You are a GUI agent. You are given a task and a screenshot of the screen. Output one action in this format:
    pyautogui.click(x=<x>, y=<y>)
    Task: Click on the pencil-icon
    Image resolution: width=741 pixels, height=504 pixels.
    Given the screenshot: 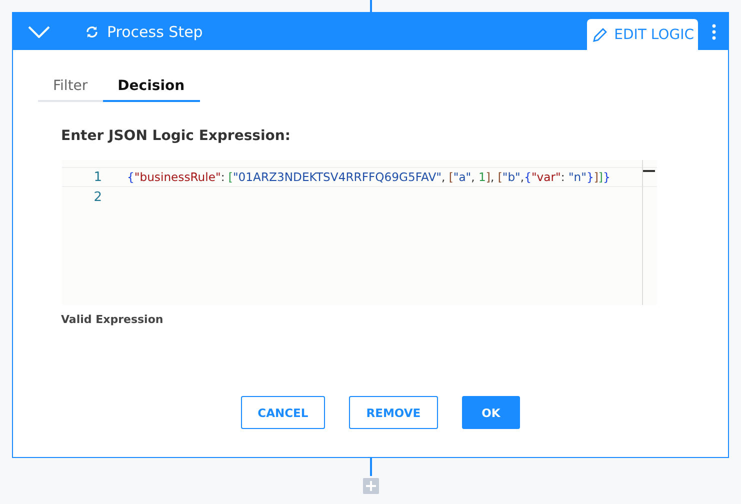 What is the action you would take?
    pyautogui.click(x=600, y=34)
    